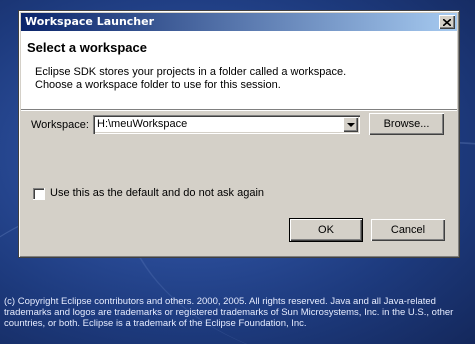 Image resolution: width=475 pixels, height=344 pixels. What do you see at coordinates (226, 124) in the screenshot?
I see `workspace-combo: H:\meuWorkspace` at bounding box center [226, 124].